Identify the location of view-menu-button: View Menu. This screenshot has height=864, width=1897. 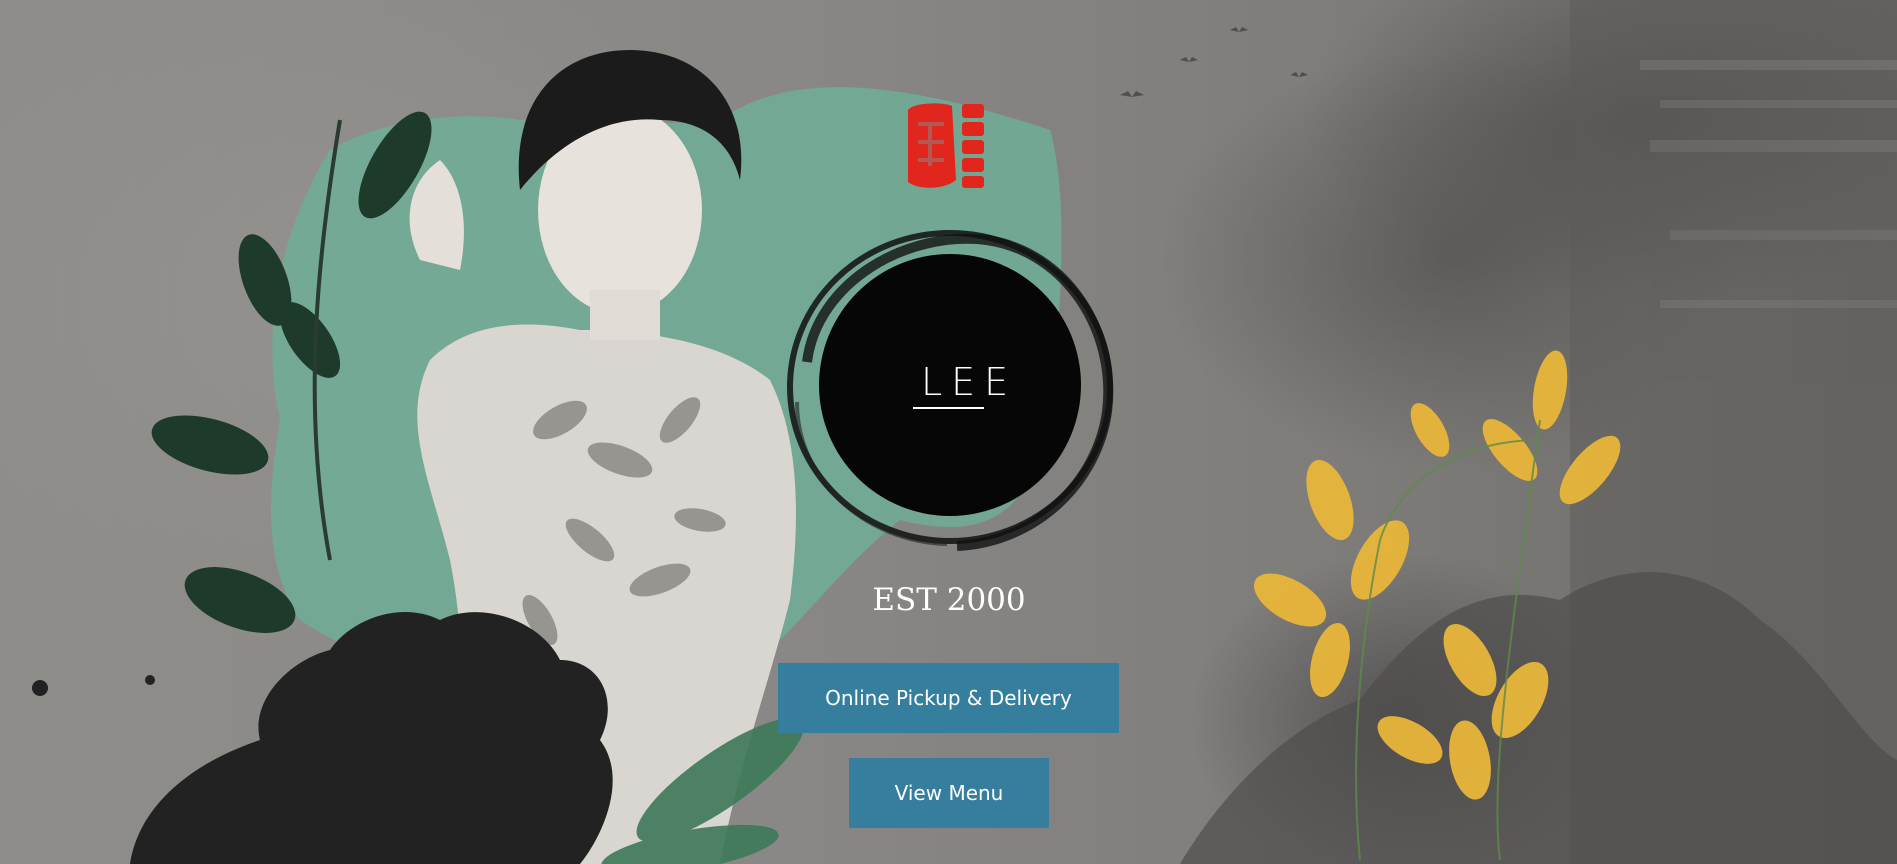
(949, 793).